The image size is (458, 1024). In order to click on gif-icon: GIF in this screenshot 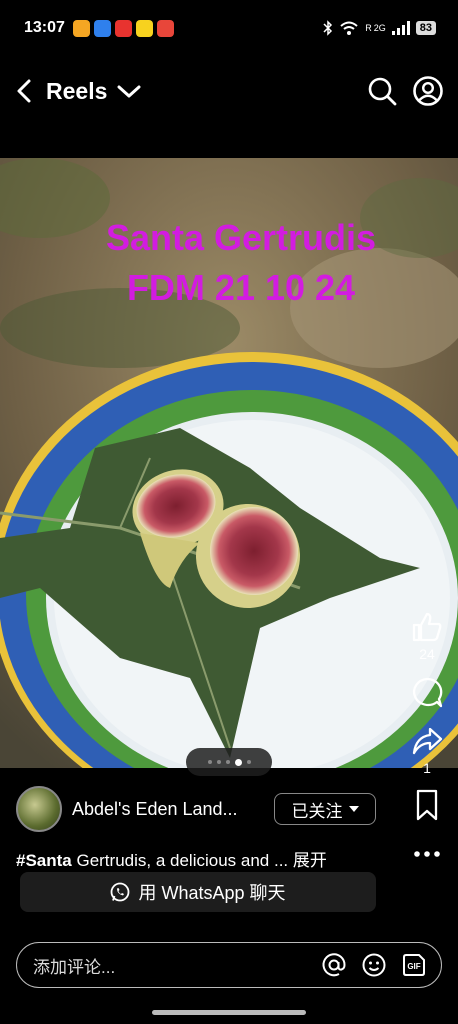, I will do `click(414, 965)`.